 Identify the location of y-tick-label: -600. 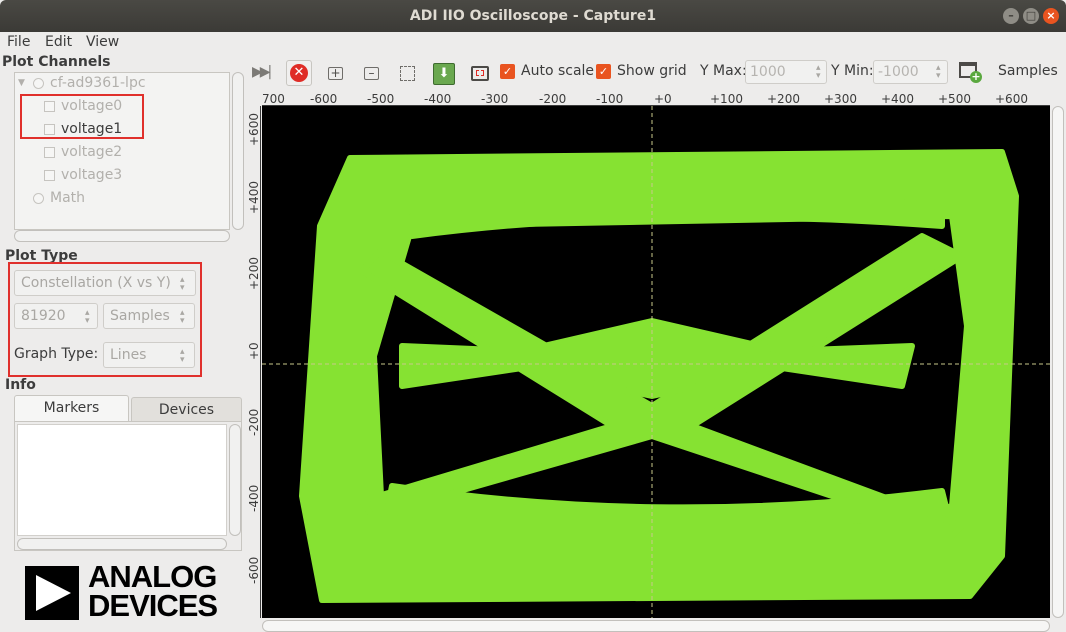
(254, 570).